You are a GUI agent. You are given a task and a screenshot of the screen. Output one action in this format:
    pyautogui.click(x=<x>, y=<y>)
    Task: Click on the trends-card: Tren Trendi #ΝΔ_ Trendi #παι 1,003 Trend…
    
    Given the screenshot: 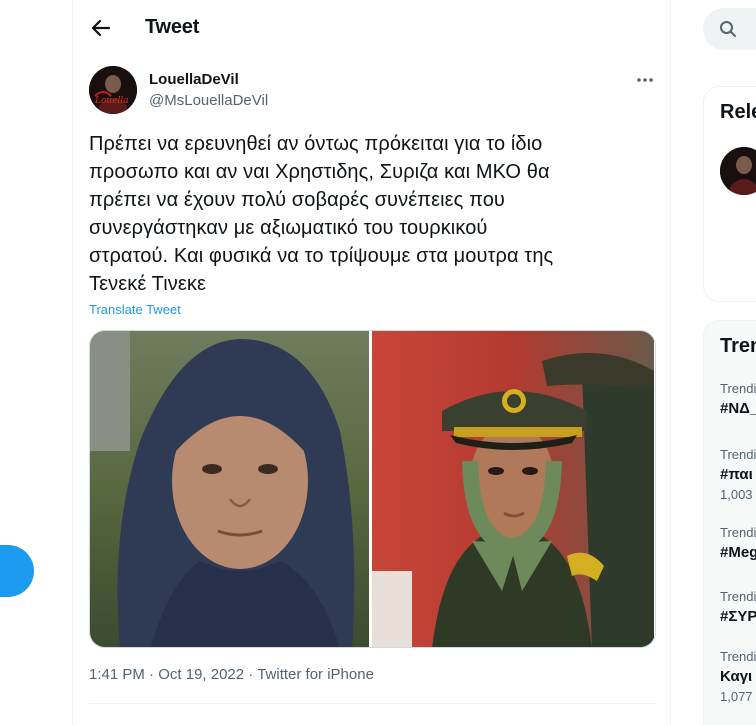 What is the action you would take?
    pyautogui.click(x=729, y=522)
    